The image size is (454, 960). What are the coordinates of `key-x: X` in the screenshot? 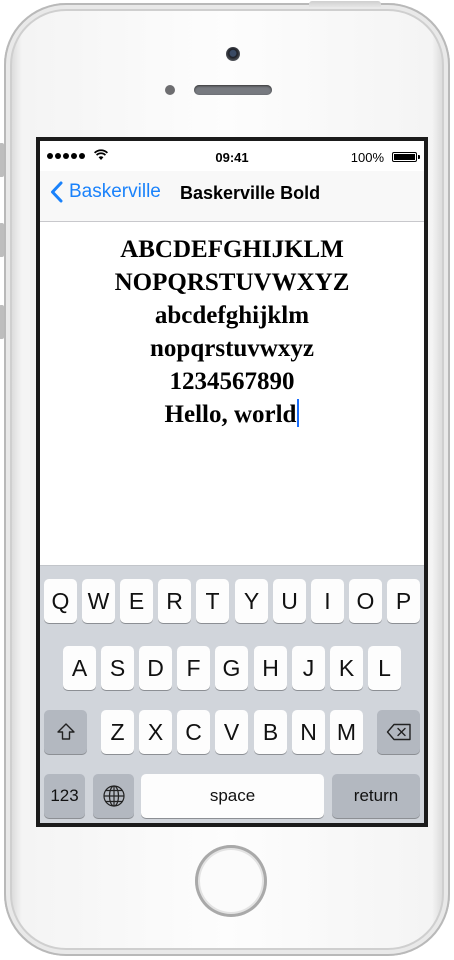 It's located at (155, 732).